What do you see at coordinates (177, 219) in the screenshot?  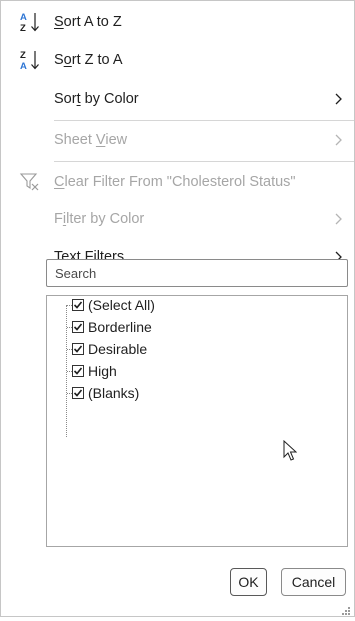 I see `filter-by-color-item: Filter by Color` at bounding box center [177, 219].